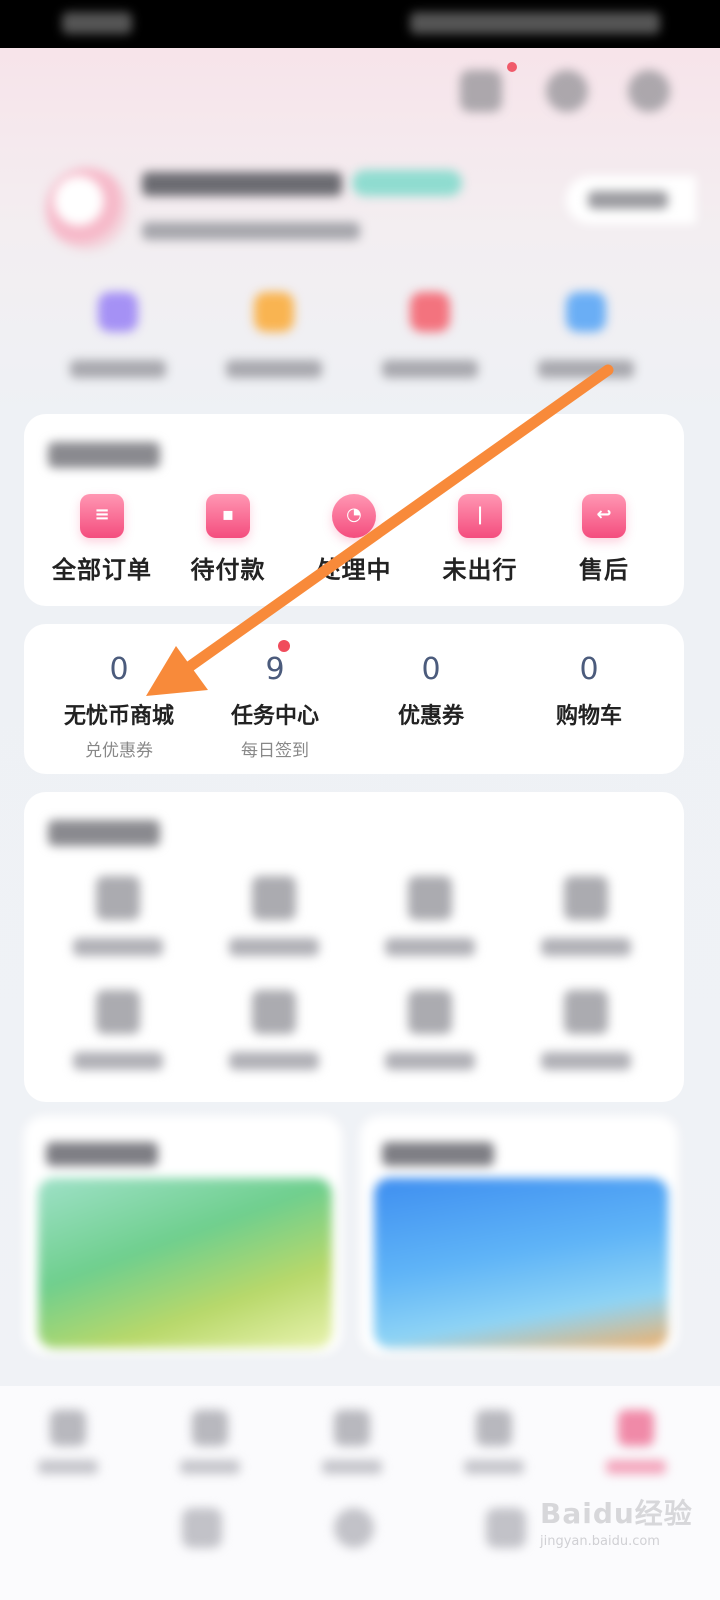 Image resolution: width=720 pixels, height=1600 pixels. What do you see at coordinates (589, 669) in the screenshot?
I see `stat-cart-value: 0` at bounding box center [589, 669].